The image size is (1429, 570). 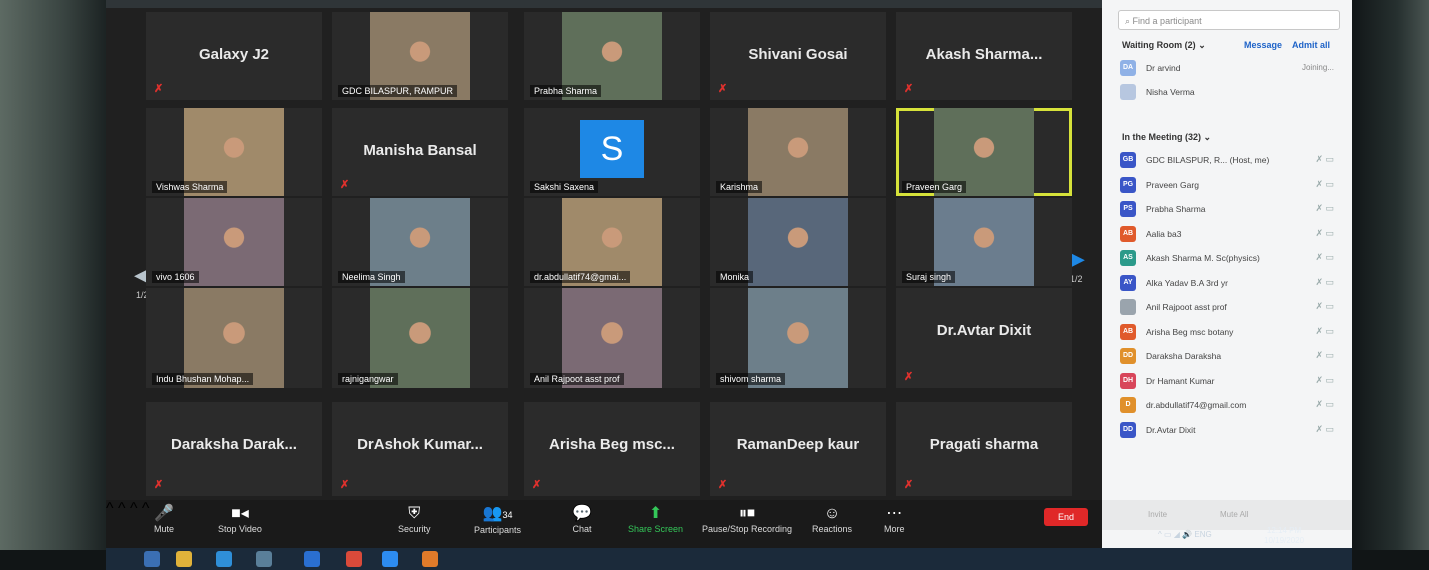 I want to click on reactions-button: ☺ Reactions, so click(x=832, y=519).